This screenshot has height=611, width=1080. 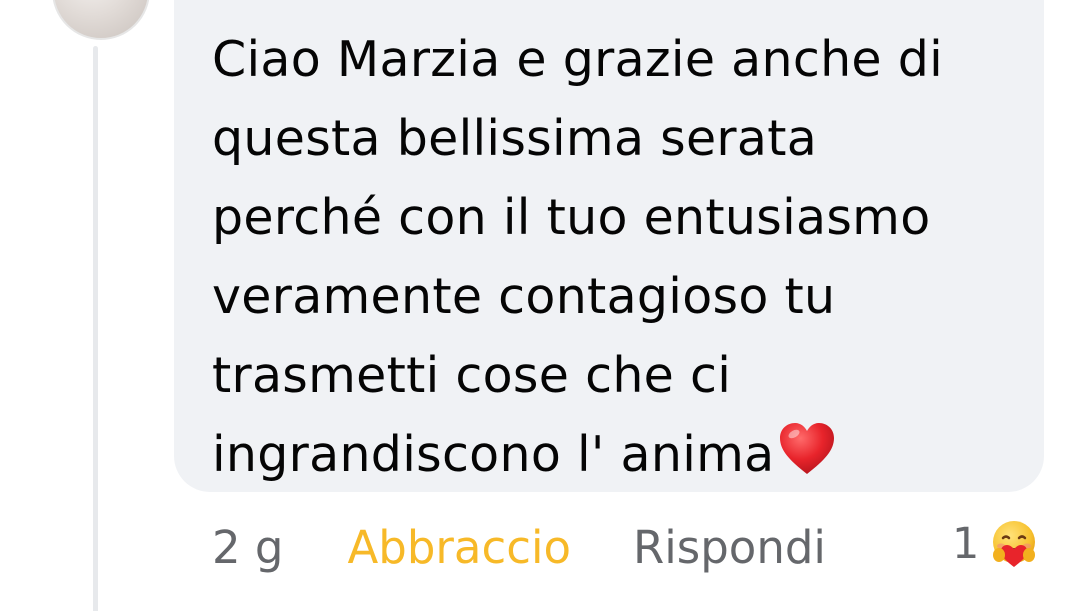 What do you see at coordinates (729, 547) in the screenshot?
I see `reply-button: Rispondi` at bounding box center [729, 547].